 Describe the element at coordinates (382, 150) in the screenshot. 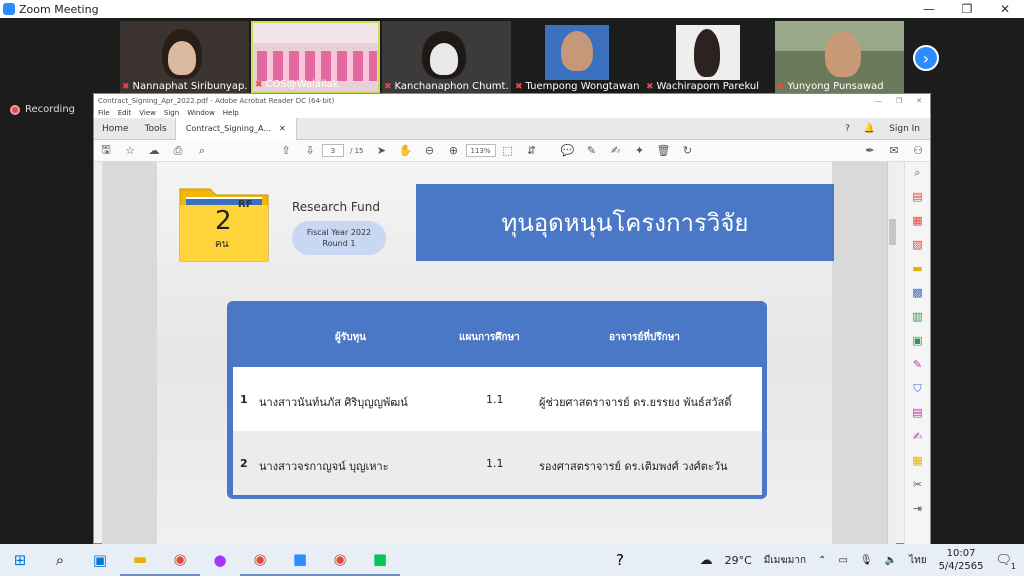

I see `select-cursor-icon: ➤` at that location.